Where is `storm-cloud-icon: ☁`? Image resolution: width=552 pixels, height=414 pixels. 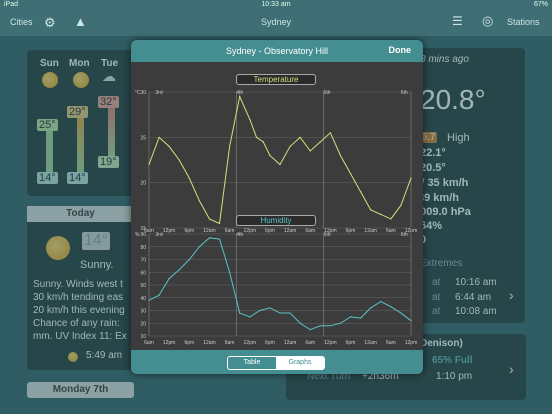 storm-cloud-icon: ☁ is located at coordinates (109, 76).